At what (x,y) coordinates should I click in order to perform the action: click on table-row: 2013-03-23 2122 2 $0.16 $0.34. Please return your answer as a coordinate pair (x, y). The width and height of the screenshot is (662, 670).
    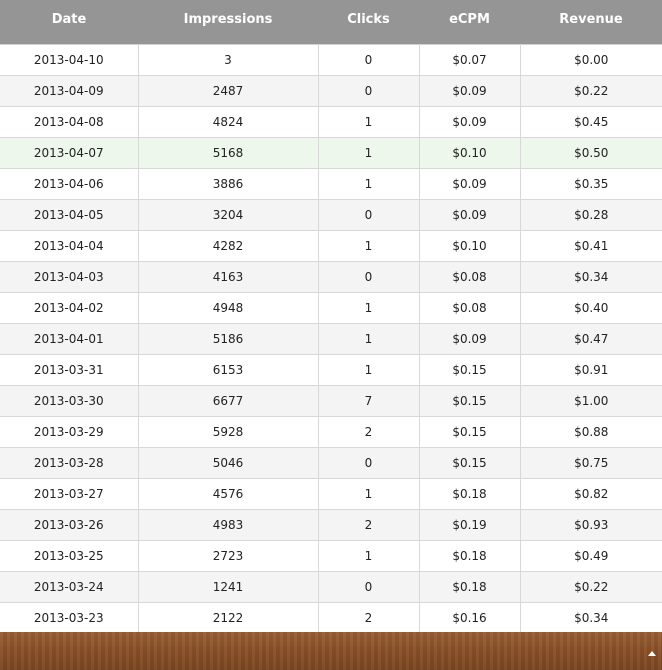
    Looking at the image, I should click on (331, 618).